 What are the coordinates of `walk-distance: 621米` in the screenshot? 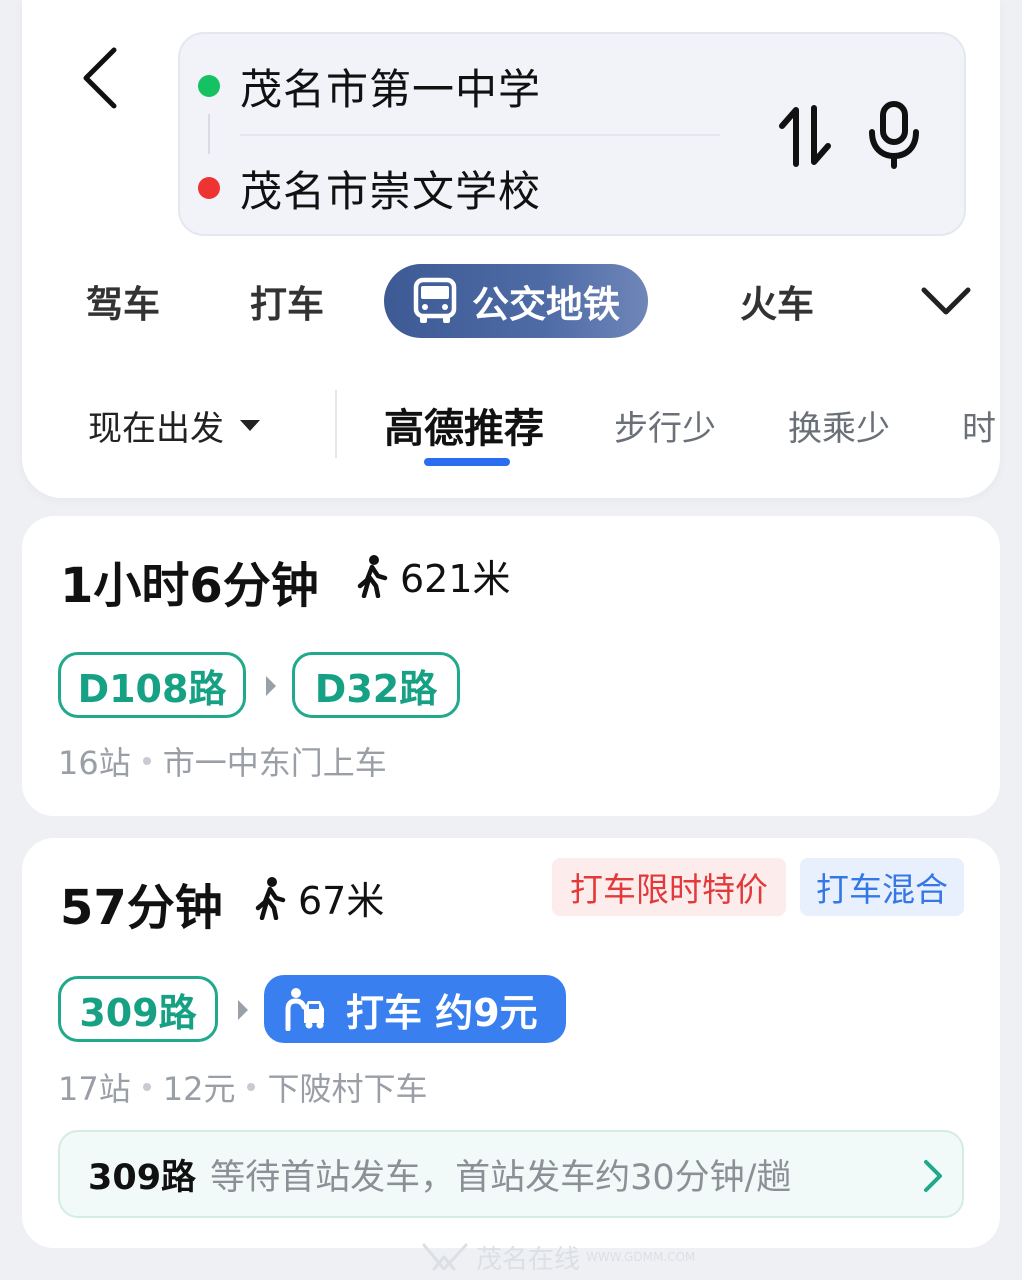 It's located at (433, 575).